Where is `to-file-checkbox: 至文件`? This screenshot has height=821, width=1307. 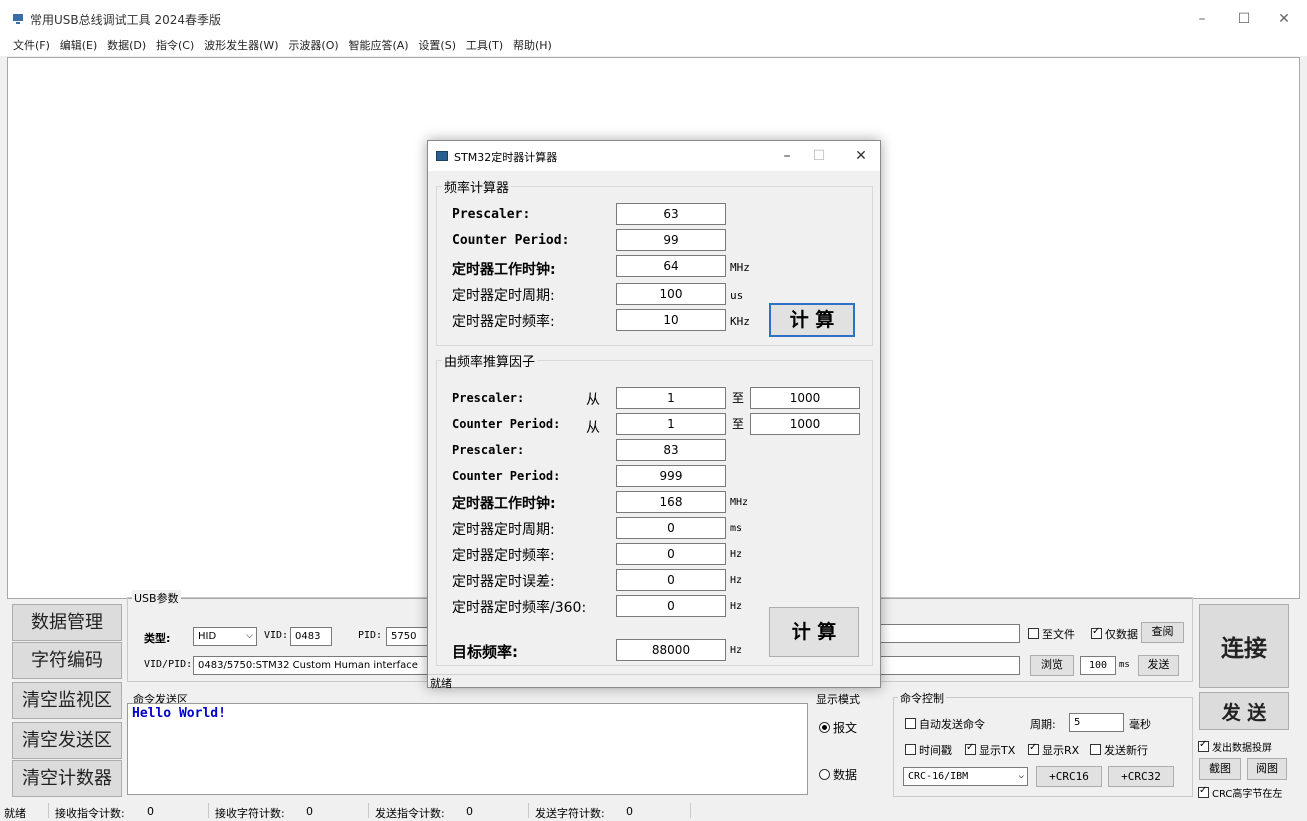 to-file-checkbox: 至文件 is located at coordinates (1051, 634).